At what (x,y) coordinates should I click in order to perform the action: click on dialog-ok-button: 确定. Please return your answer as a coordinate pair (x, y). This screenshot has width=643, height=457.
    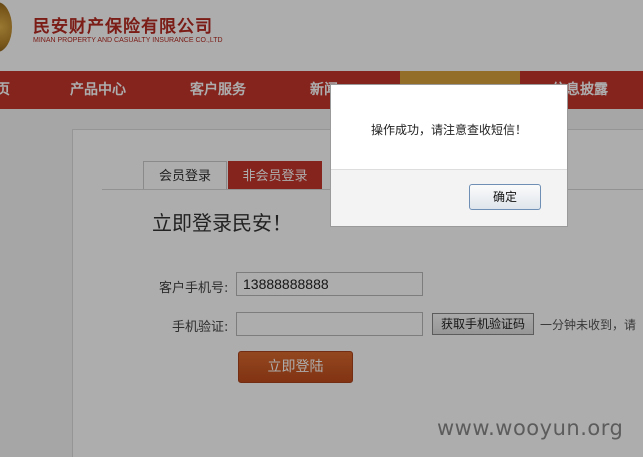
    Looking at the image, I should click on (505, 197).